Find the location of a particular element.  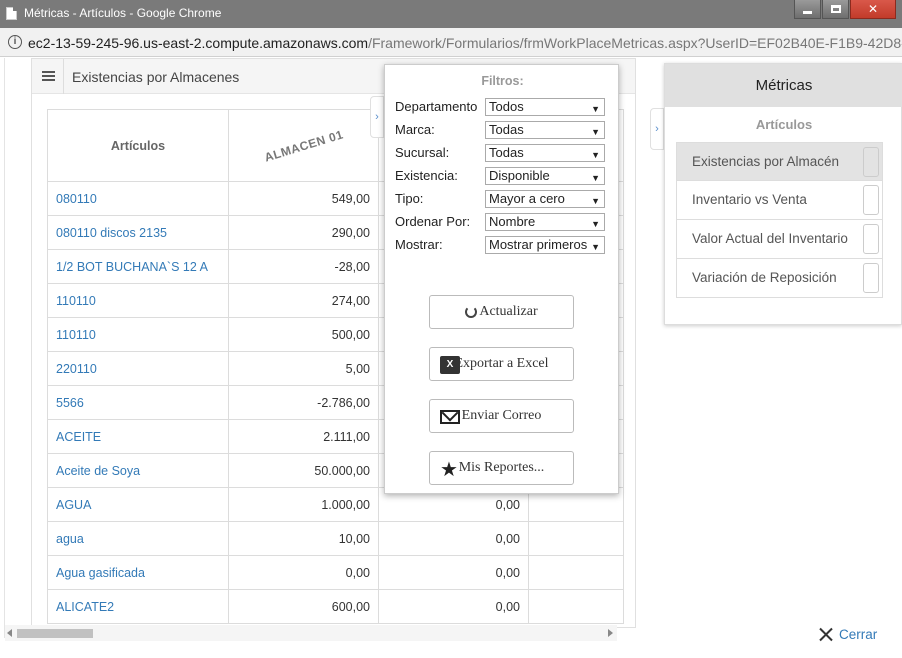

almacen-01-cell: 274,00 is located at coordinates (303, 300).